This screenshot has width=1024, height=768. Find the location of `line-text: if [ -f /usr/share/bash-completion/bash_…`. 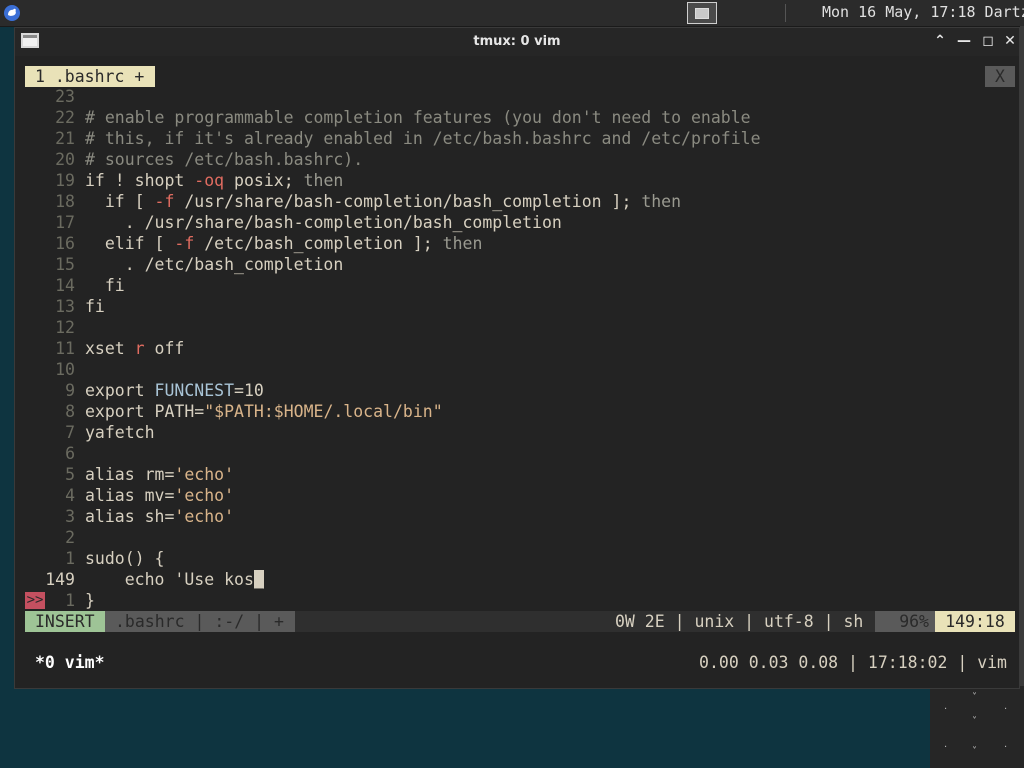

line-text: if [ -f /usr/share/bash-completion/bash_… is located at coordinates (383, 201).